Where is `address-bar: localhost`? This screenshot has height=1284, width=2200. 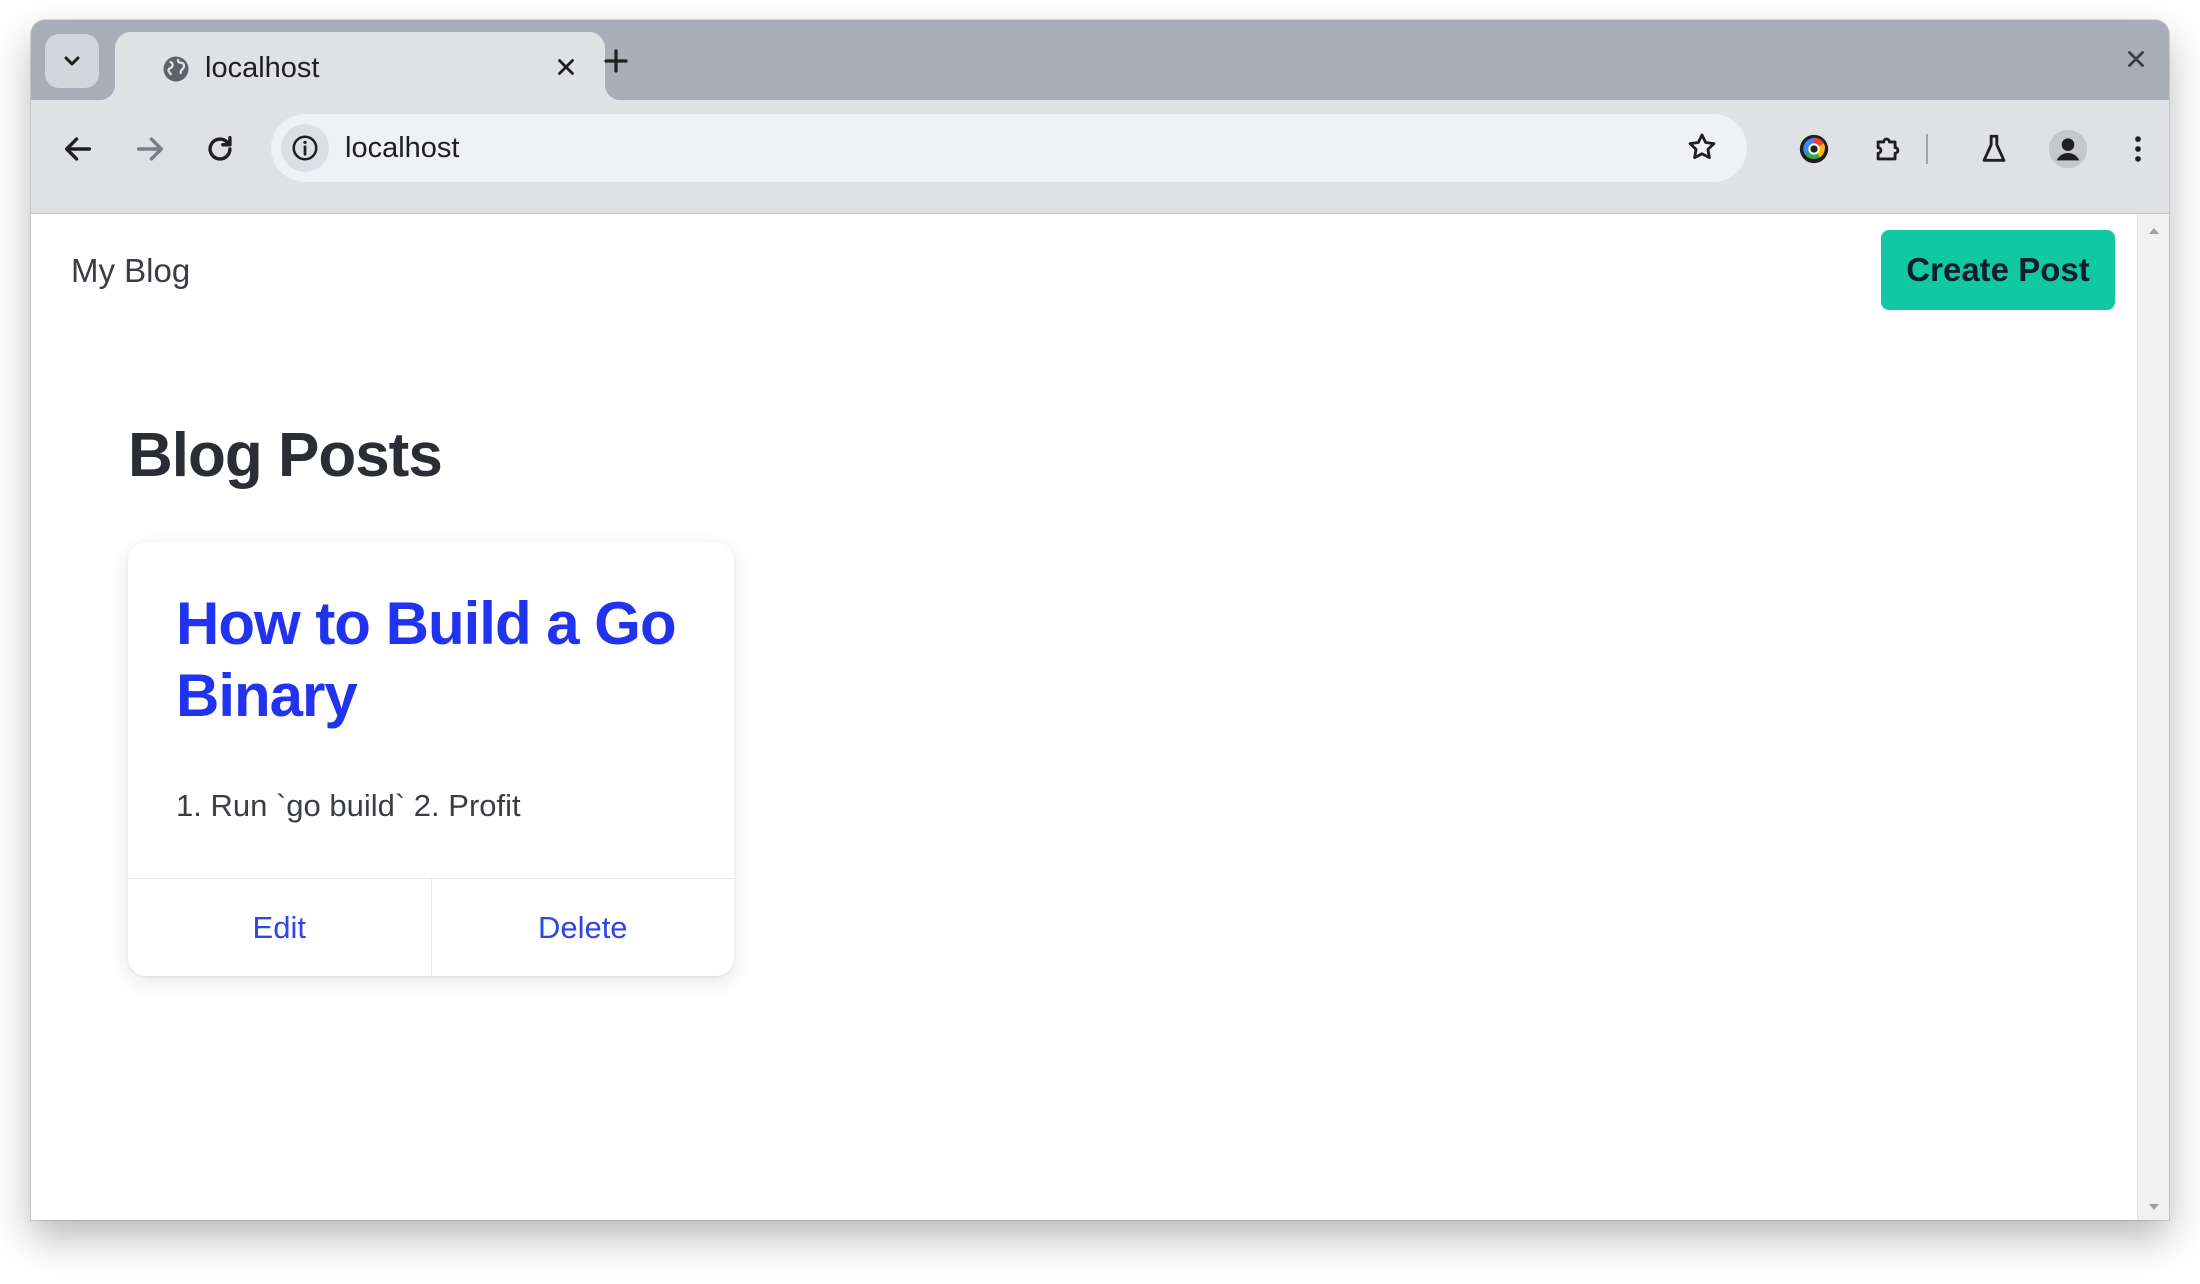
address-bar: localhost is located at coordinates (1009, 148).